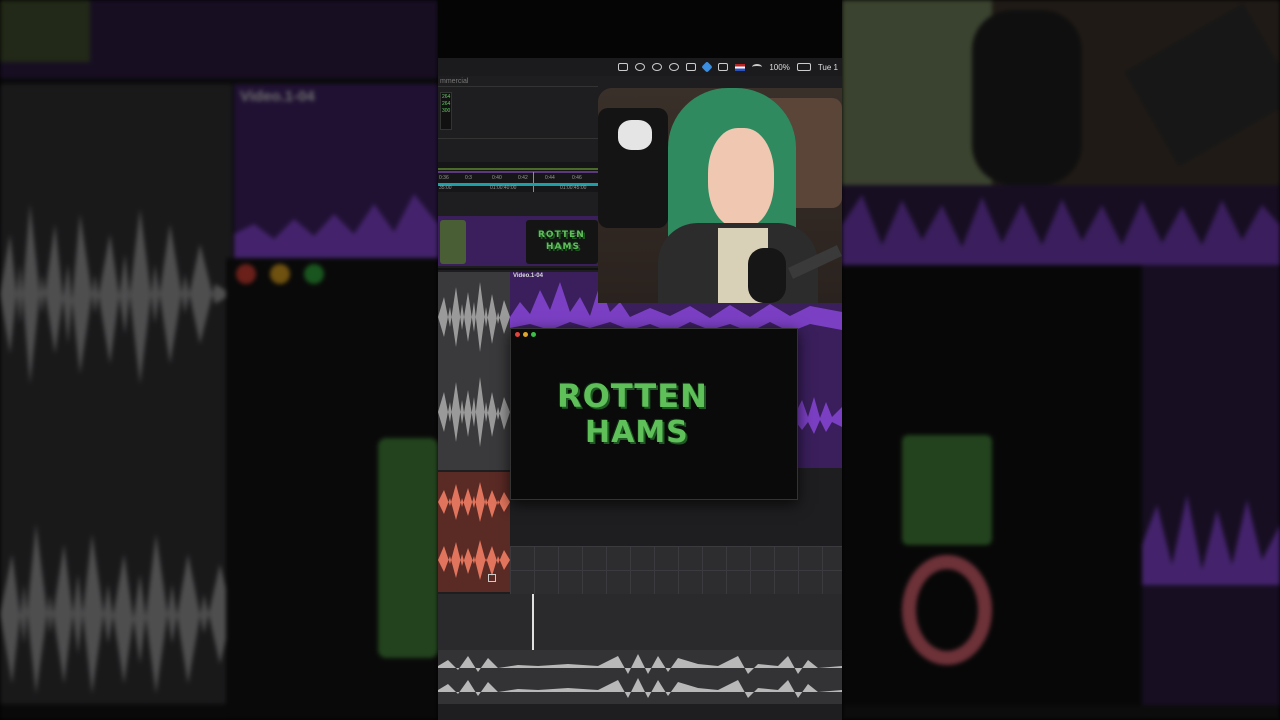 The height and width of the screenshot is (720, 1280). Describe the element at coordinates (528, 276) in the screenshot. I see `clip-label: Video.1-04` at that location.